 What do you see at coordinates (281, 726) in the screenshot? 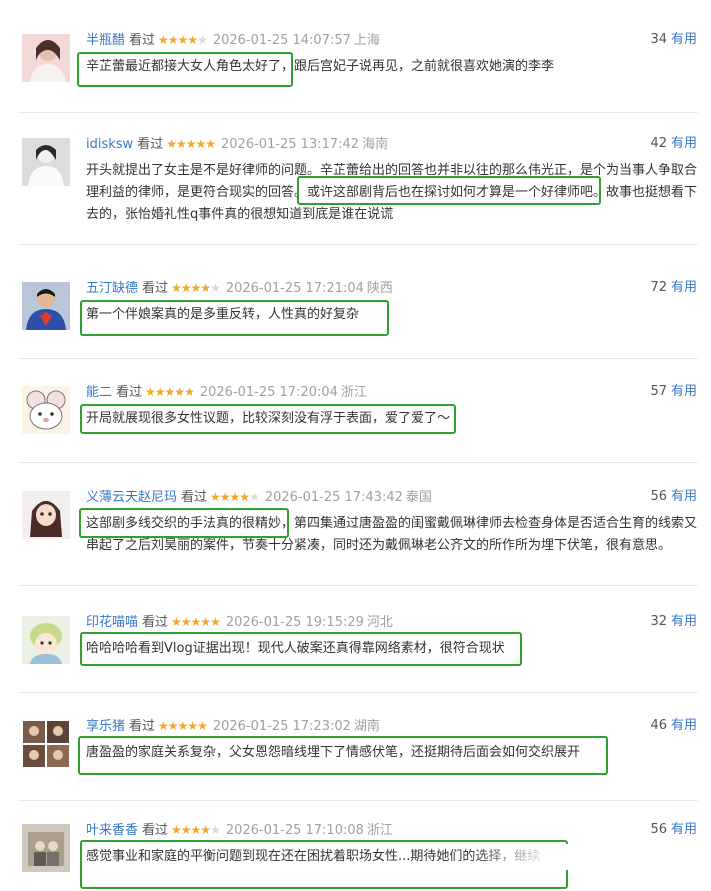
I see `review-time: 2026-01-25 17:23:02` at bounding box center [281, 726].